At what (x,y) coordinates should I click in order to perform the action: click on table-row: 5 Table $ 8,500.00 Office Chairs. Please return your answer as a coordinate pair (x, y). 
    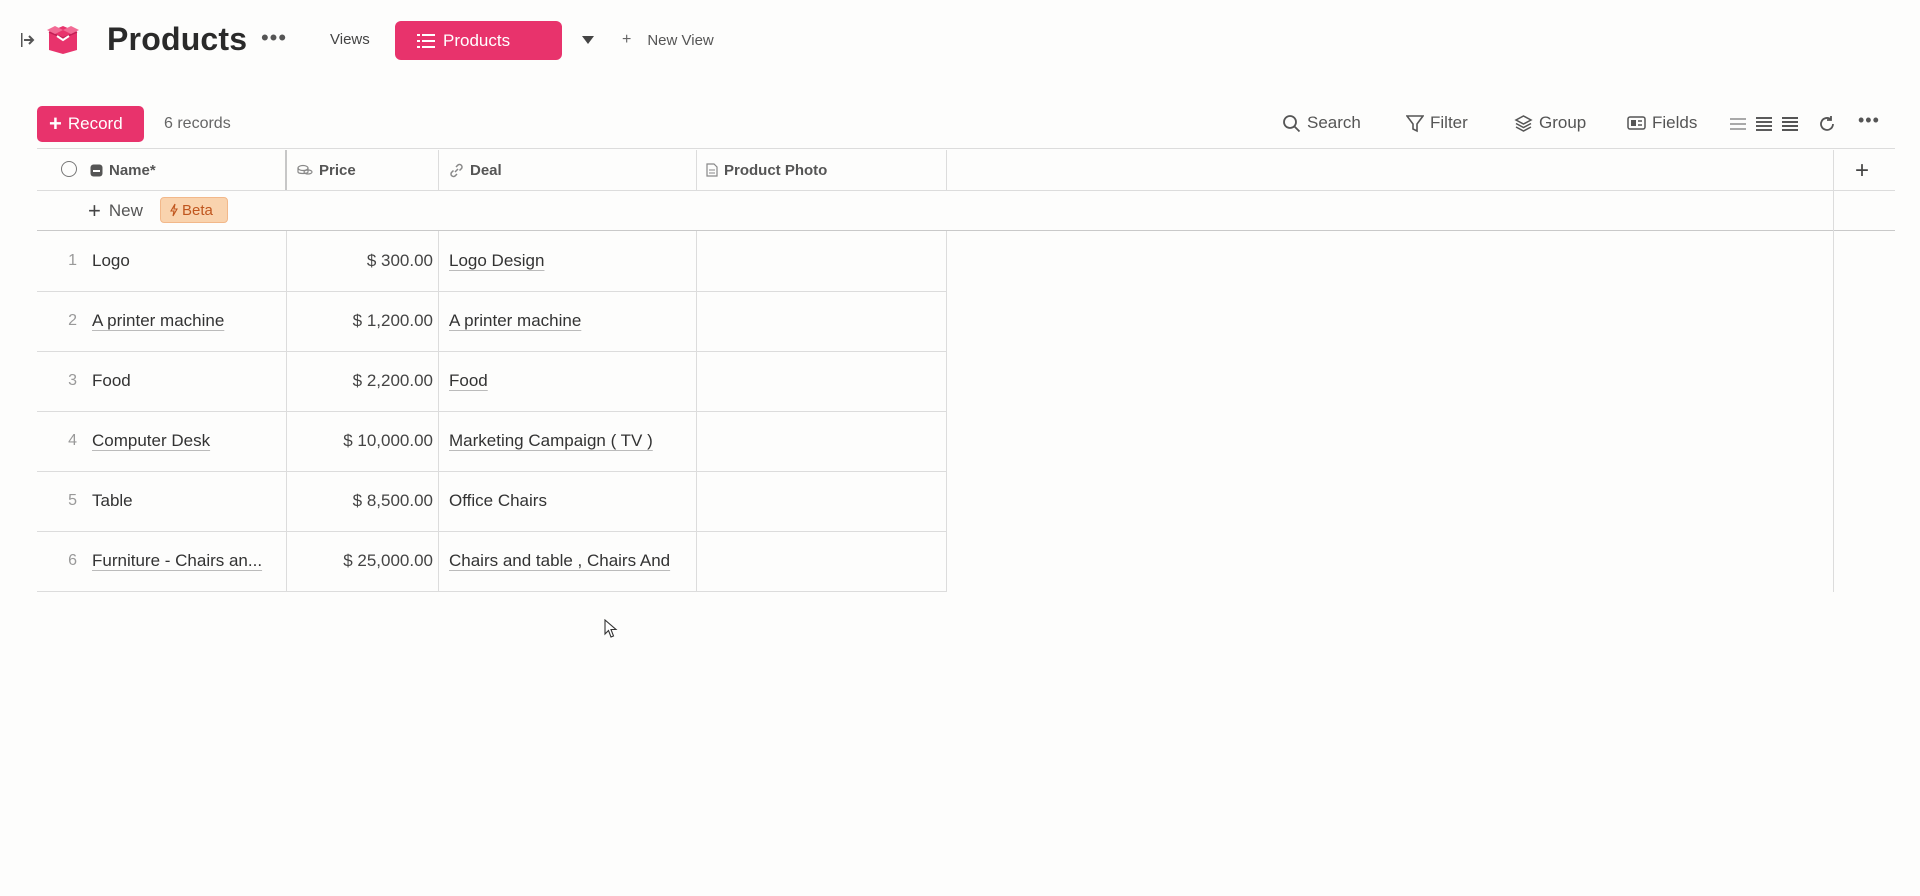
    Looking at the image, I should click on (492, 501).